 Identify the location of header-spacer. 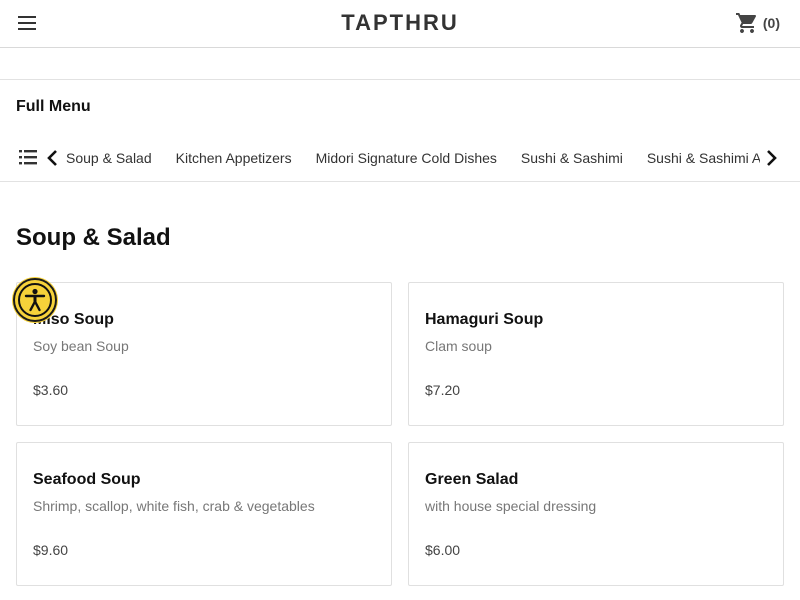
(400, 64).